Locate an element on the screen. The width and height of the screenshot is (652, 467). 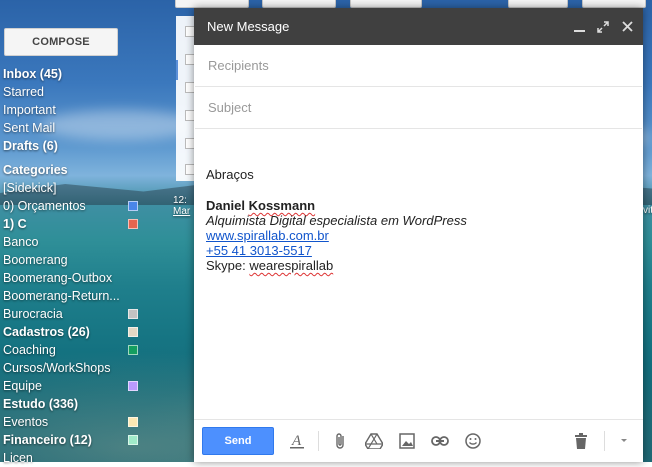
sidebar-item-label: Boomerang-Outbox is located at coordinates (58, 278).